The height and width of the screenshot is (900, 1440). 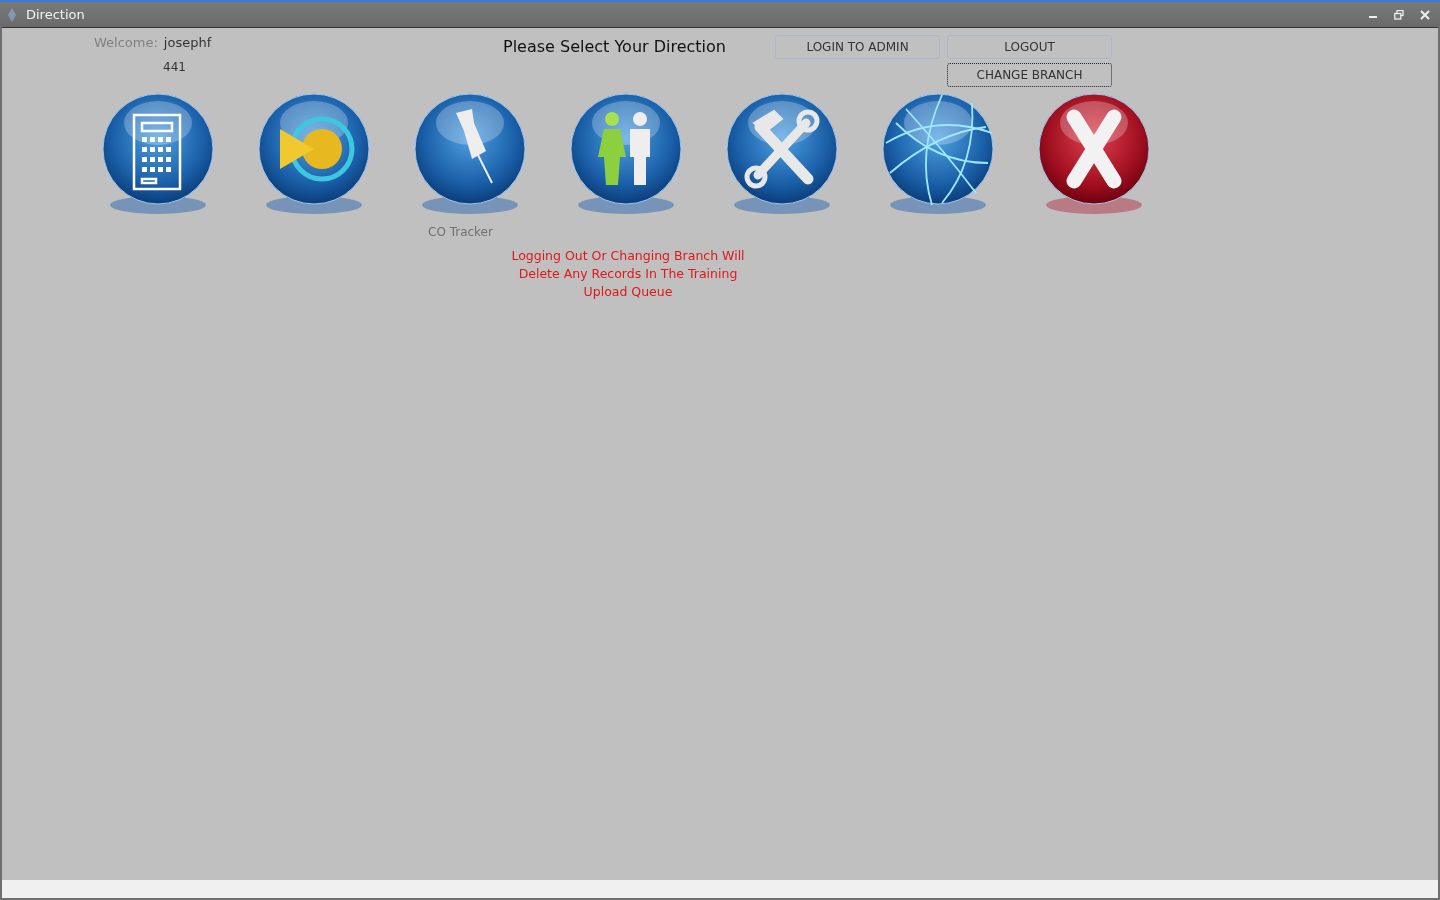 I want to click on warning-message: Logging Out Or Changing Branch Will Delete Any Records In The Training Upload Queue, so click(x=628, y=274).